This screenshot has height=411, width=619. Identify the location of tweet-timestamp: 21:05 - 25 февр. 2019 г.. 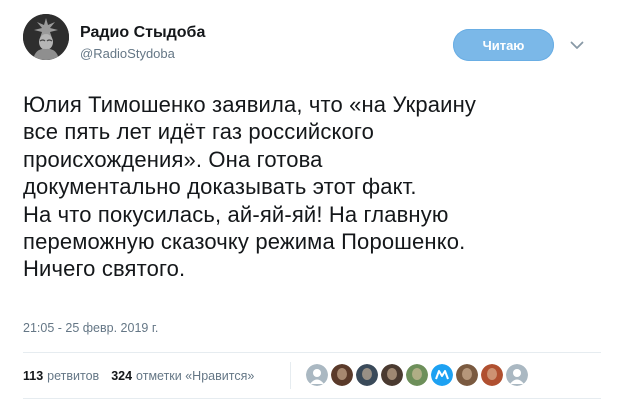
(90, 328).